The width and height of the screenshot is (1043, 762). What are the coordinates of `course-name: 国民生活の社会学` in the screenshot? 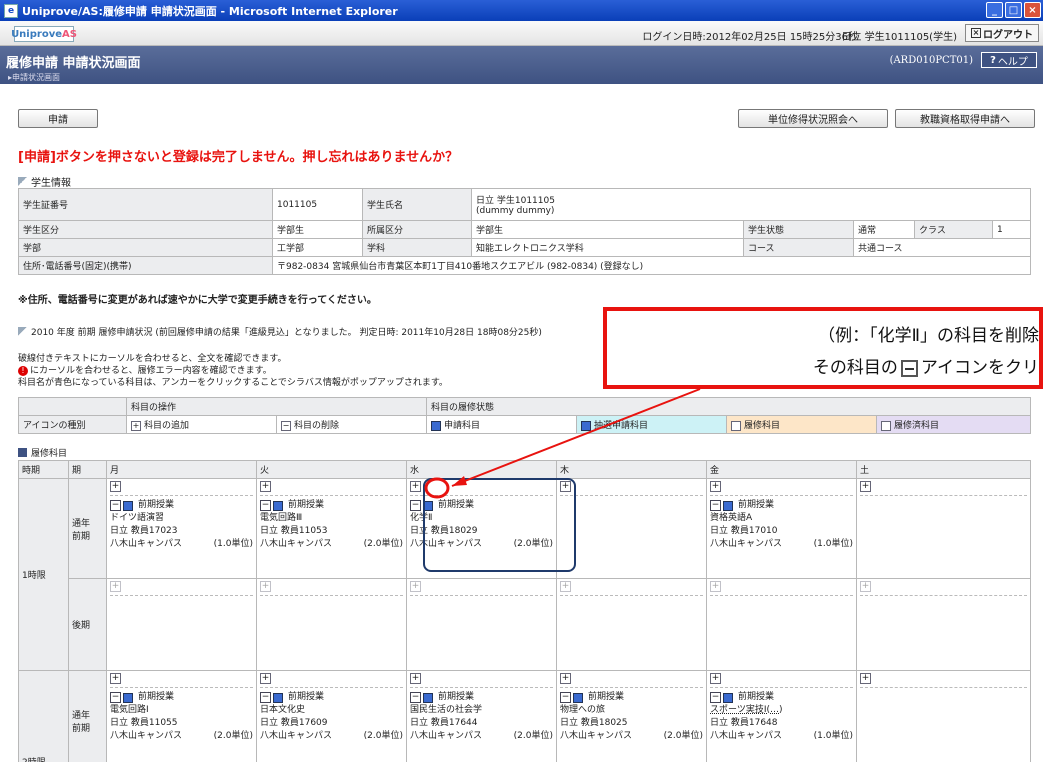 It's located at (481, 710).